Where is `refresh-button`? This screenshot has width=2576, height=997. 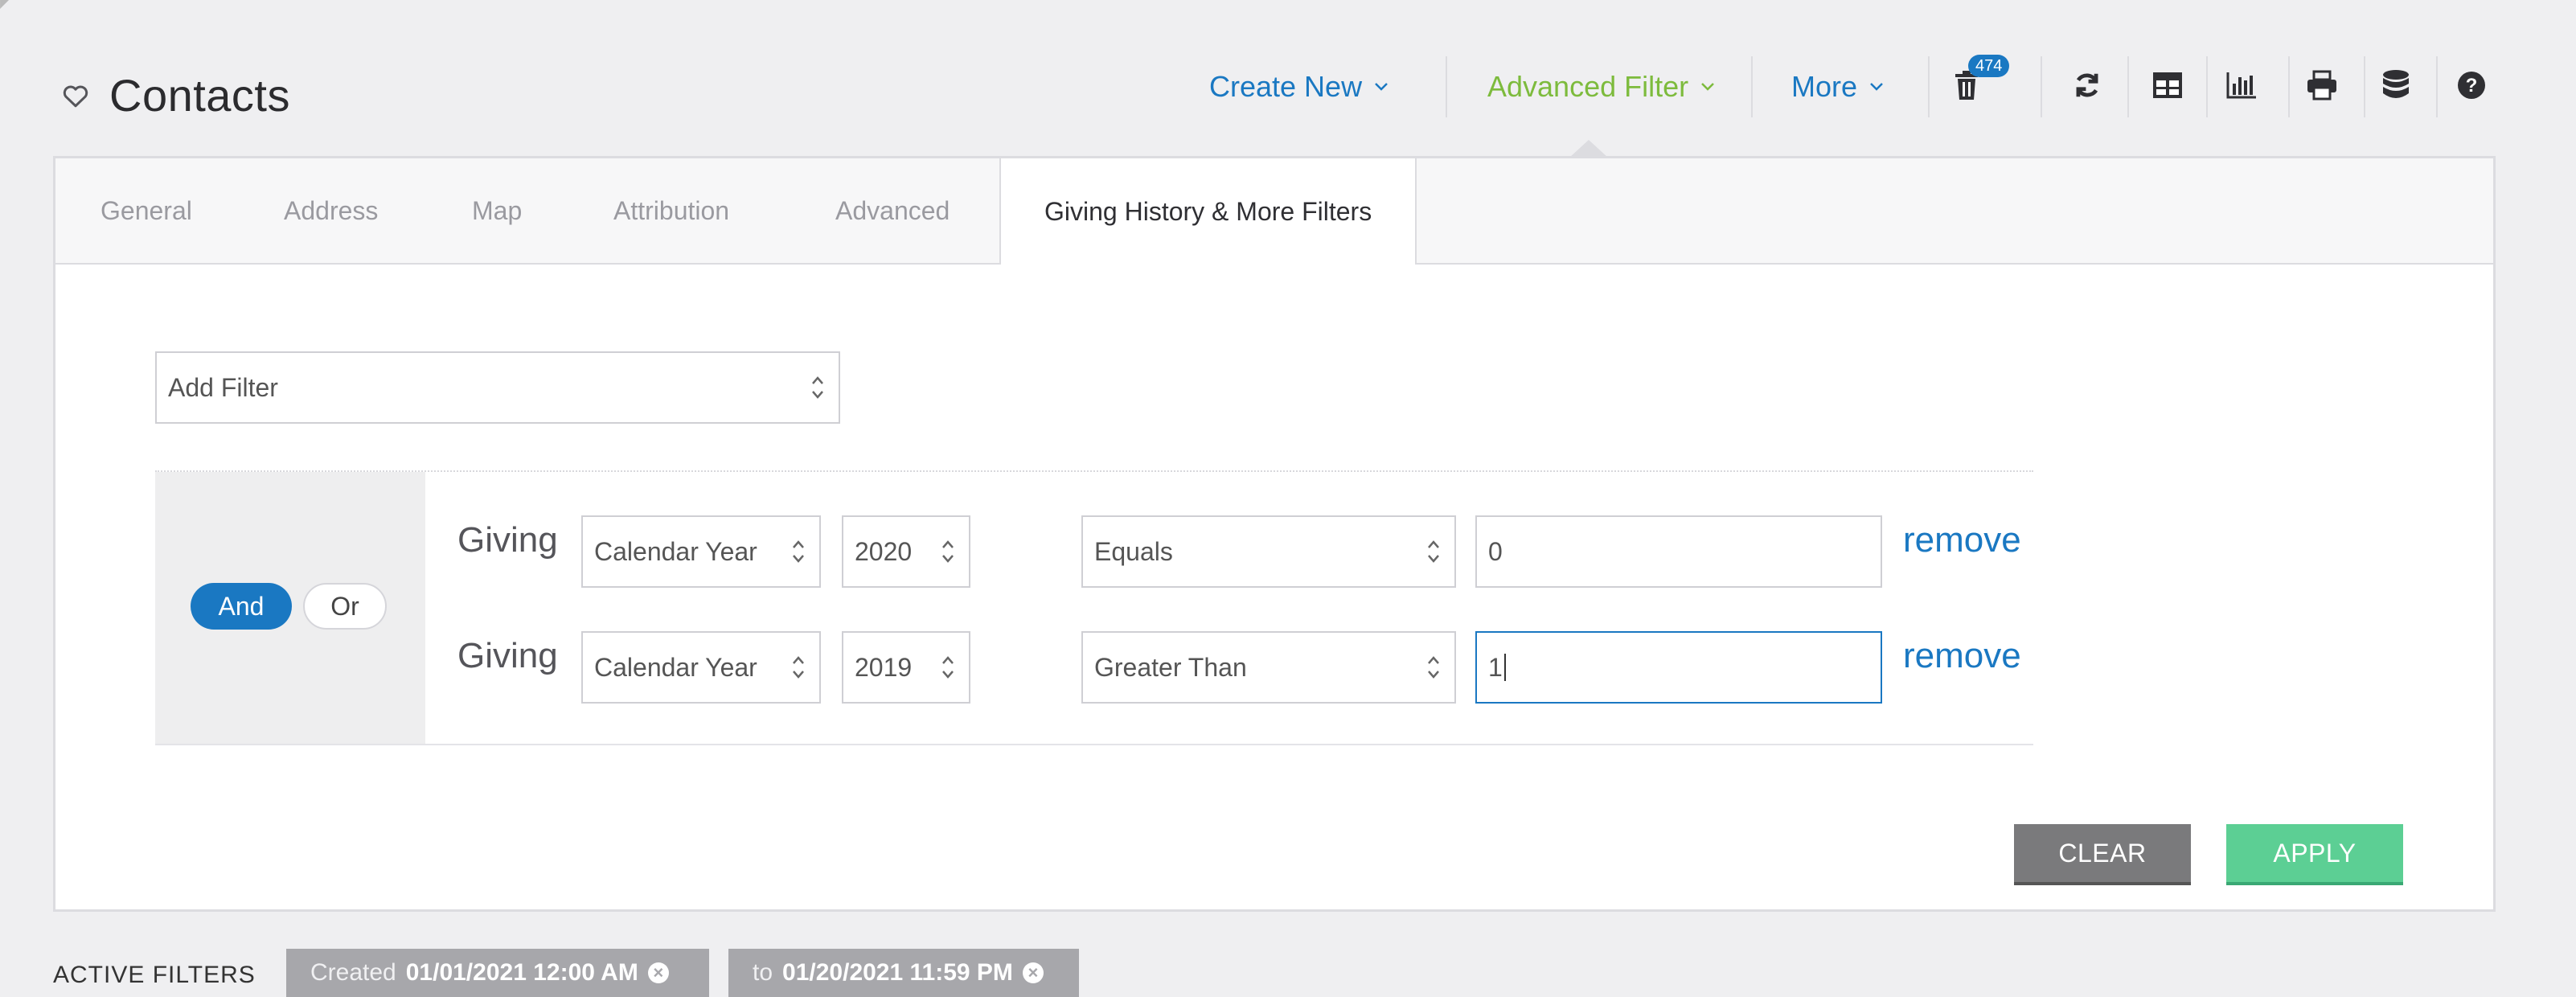
refresh-button is located at coordinates (2087, 85).